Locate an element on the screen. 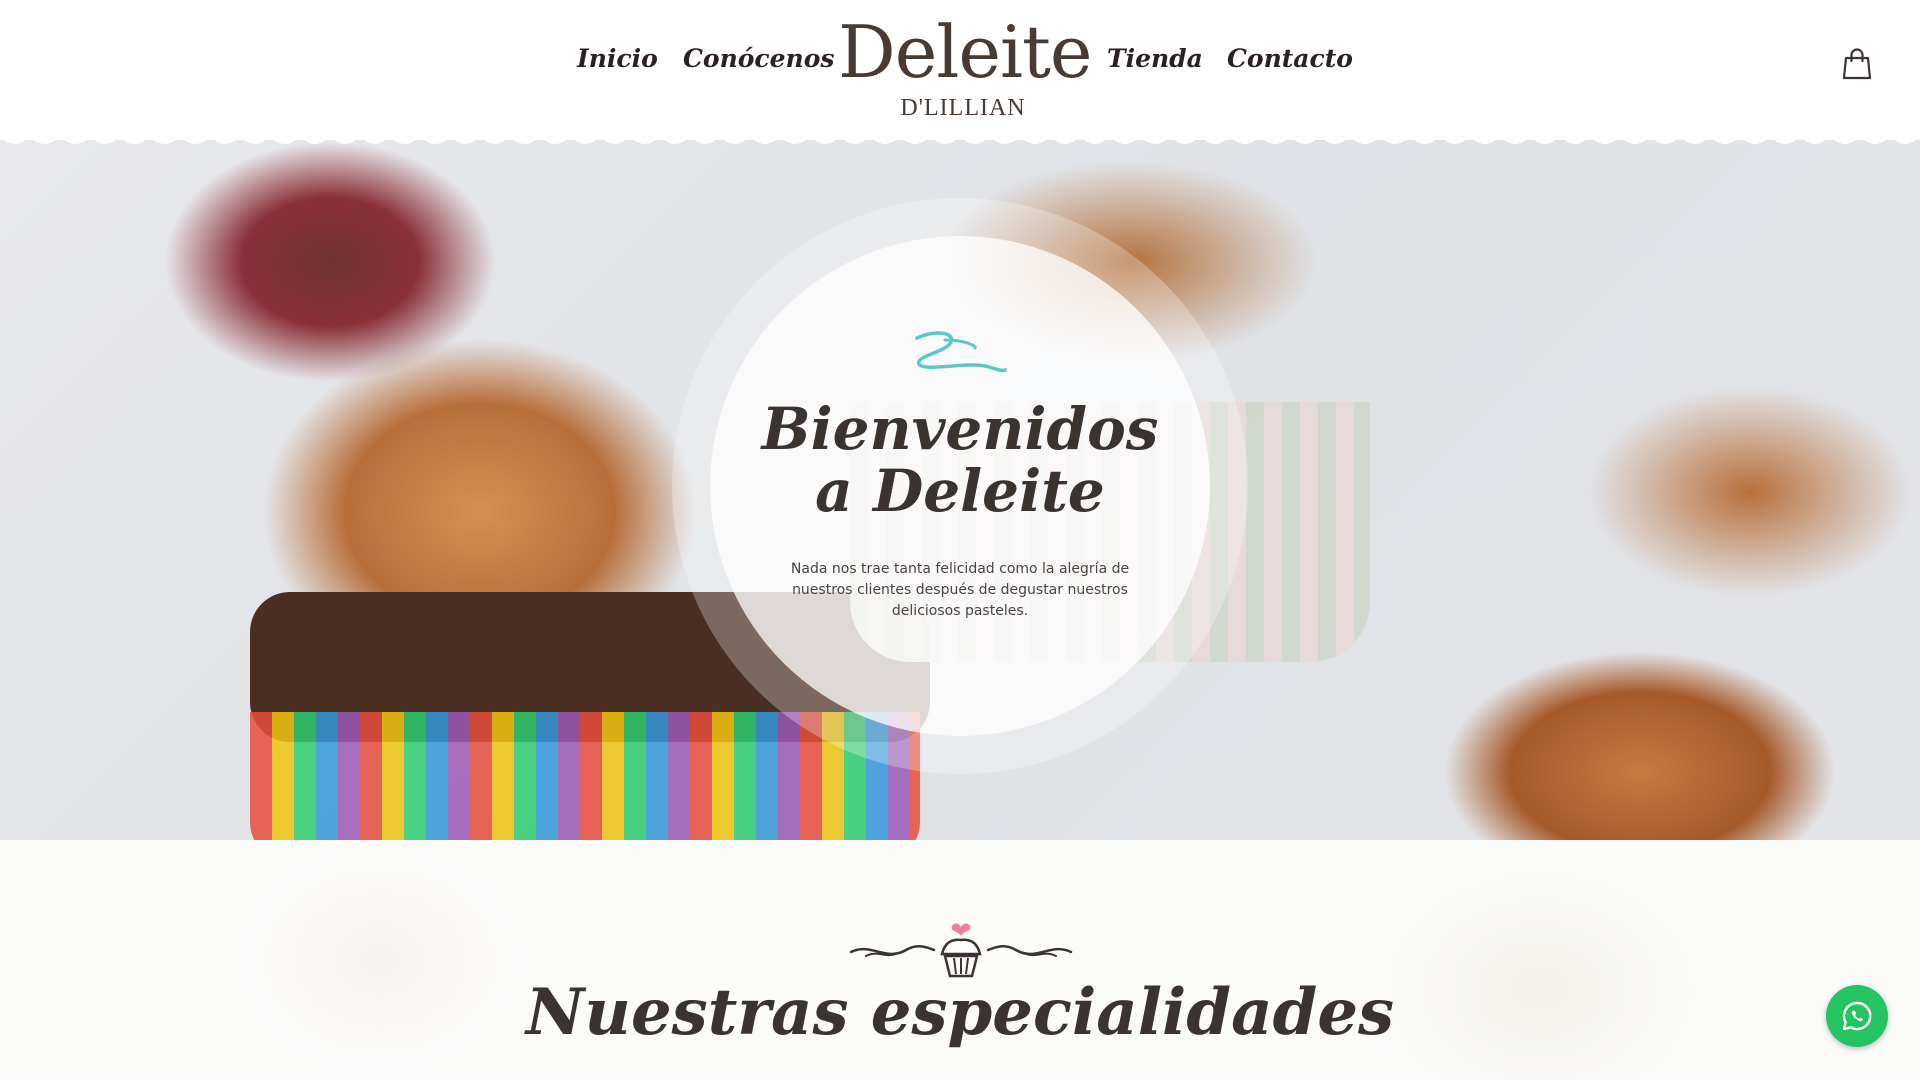  shopping-bag-icon is located at coordinates (1857, 64).